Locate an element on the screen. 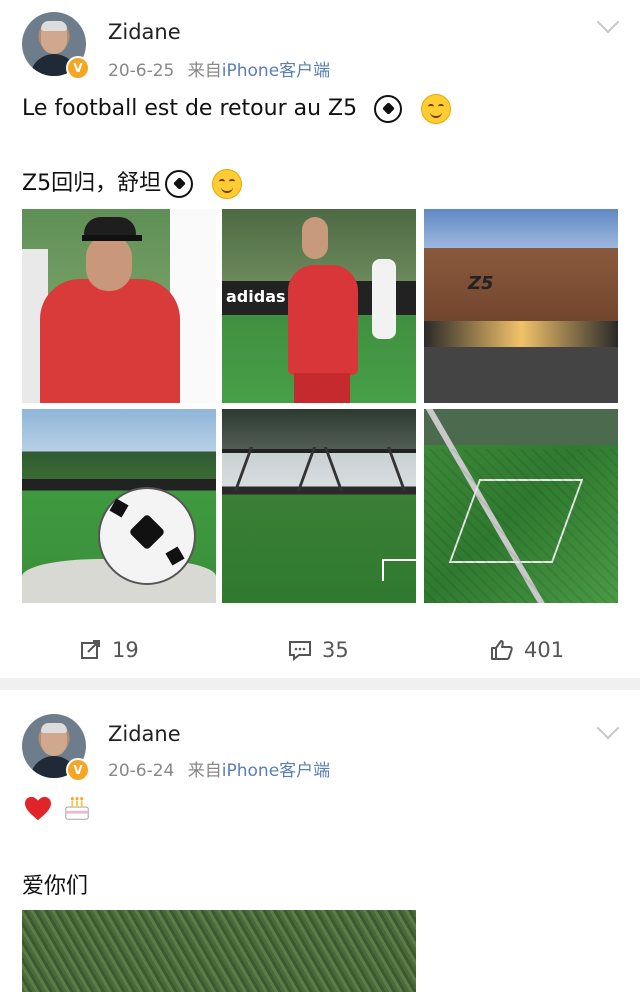 The image size is (640, 992). thumbs-up-icon is located at coordinates (502, 650).